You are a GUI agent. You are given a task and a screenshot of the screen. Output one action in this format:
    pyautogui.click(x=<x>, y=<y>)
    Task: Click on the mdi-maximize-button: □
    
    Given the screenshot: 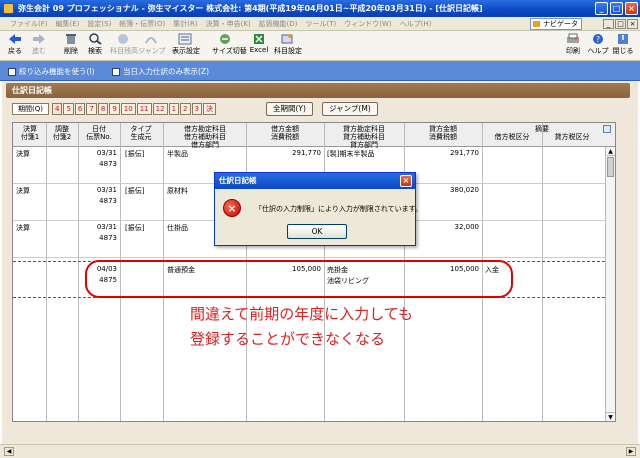 What is the action you would take?
    pyautogui.click(x=620, y=24)
    